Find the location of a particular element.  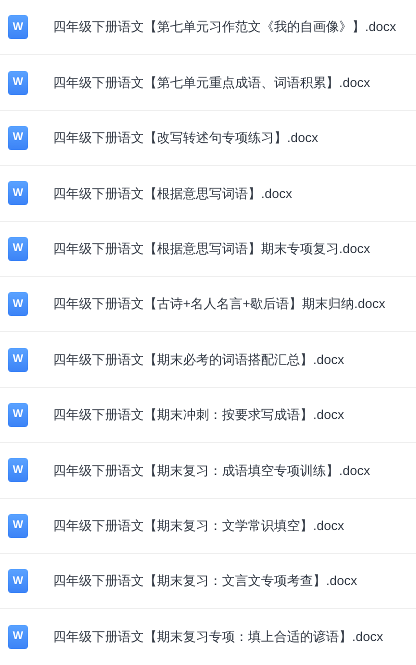

file-row: W 四年级下册语文【根据意思写词语】期末专项复习.docx is located at coordinates (208, 249).